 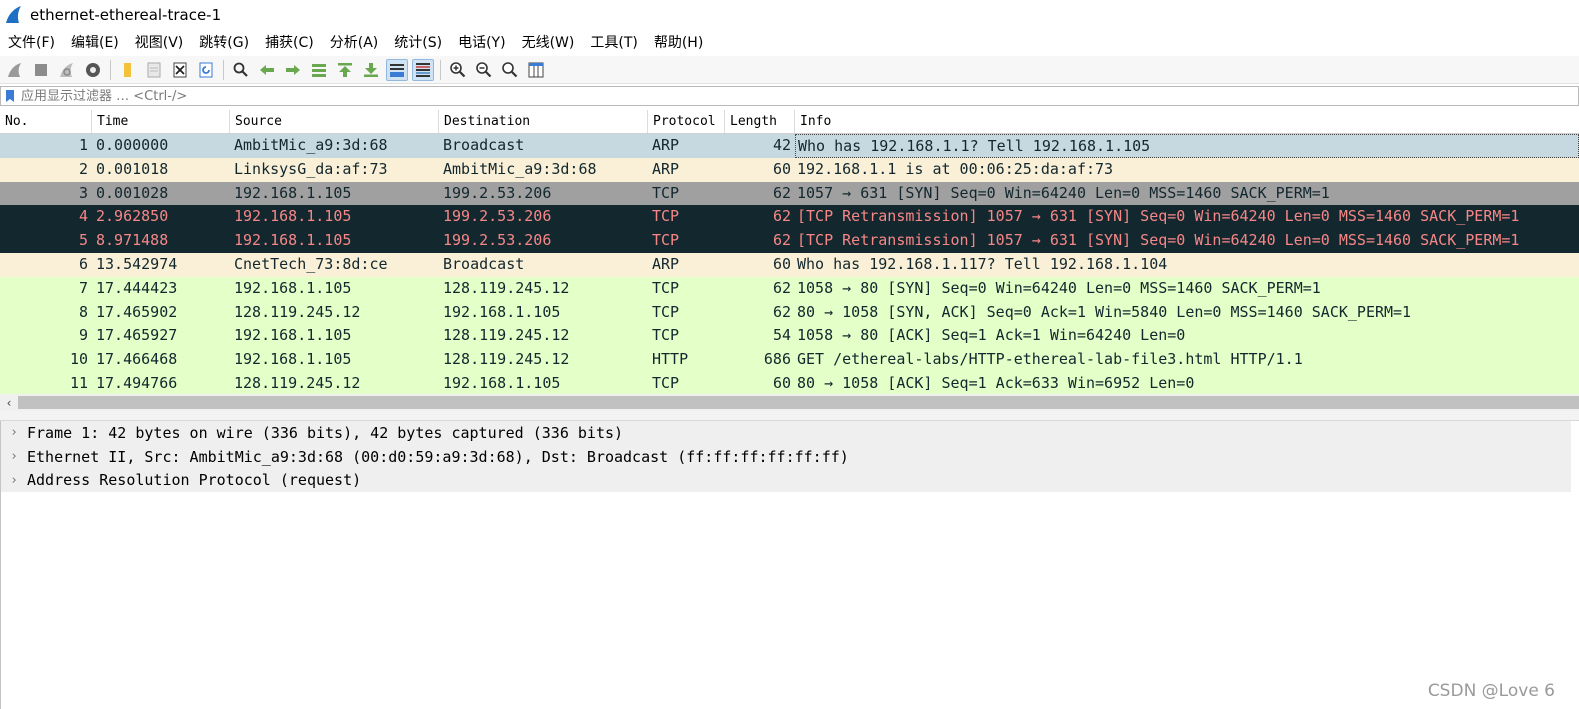 What do you see at coordinates (1491, 691) in the screenshot?
I see `watermark: CSDN @Love 6` at bounding box center [1491, 691].